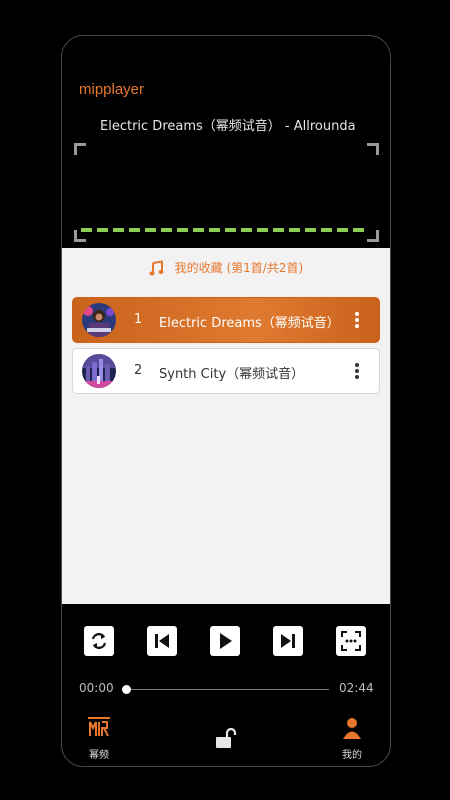  I want to click on playlist-title: 我的收藏 (第1首/共2首), so click(239, 268).